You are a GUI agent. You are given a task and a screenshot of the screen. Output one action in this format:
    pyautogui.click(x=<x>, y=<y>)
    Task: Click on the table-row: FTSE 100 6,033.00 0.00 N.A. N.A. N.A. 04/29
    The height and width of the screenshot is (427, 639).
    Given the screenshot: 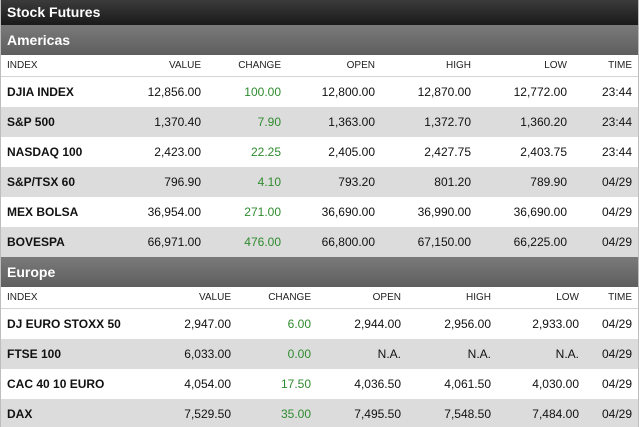 What is the action you would take?
    pyautogui.click(x=319, y=354)
    